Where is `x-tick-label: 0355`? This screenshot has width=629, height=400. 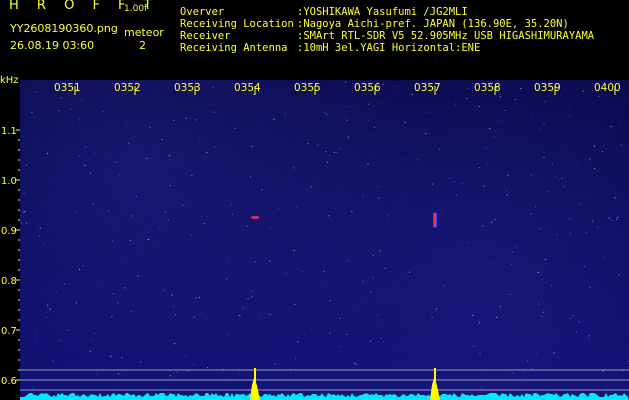
x-tick-label: 0355 is located at coordinates (307, 88).